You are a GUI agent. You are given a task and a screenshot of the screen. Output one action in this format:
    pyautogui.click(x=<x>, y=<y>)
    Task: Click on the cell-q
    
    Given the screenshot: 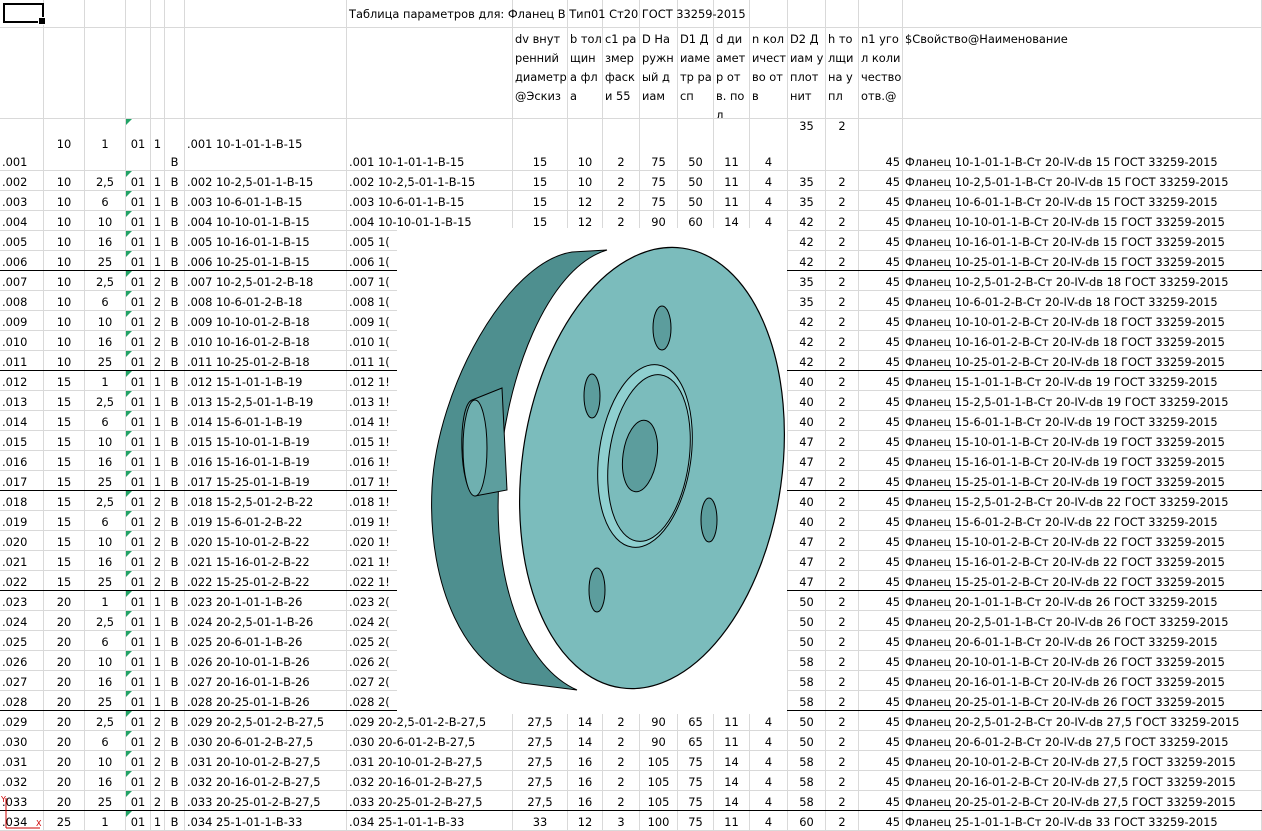 What is the action you would take?
    pyautogui.click(x=842, y=14)
    